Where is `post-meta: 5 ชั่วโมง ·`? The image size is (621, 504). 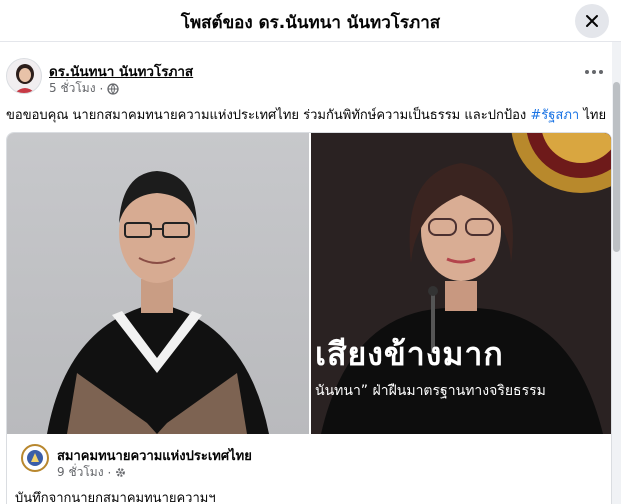
post-meta: 5 ชั่วโมง · is located at coordinates (84, 88).